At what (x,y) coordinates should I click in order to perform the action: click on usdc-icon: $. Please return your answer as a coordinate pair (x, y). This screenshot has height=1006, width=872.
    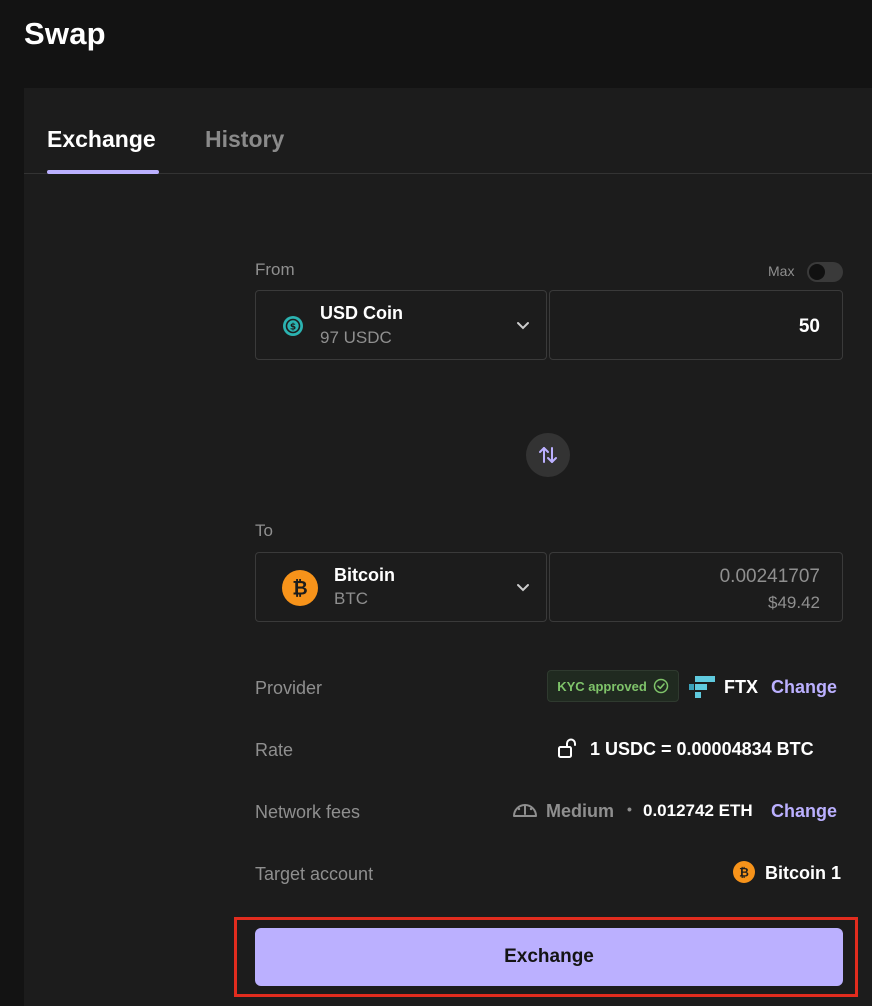
    Looking at the image, I should click on (293, 326).